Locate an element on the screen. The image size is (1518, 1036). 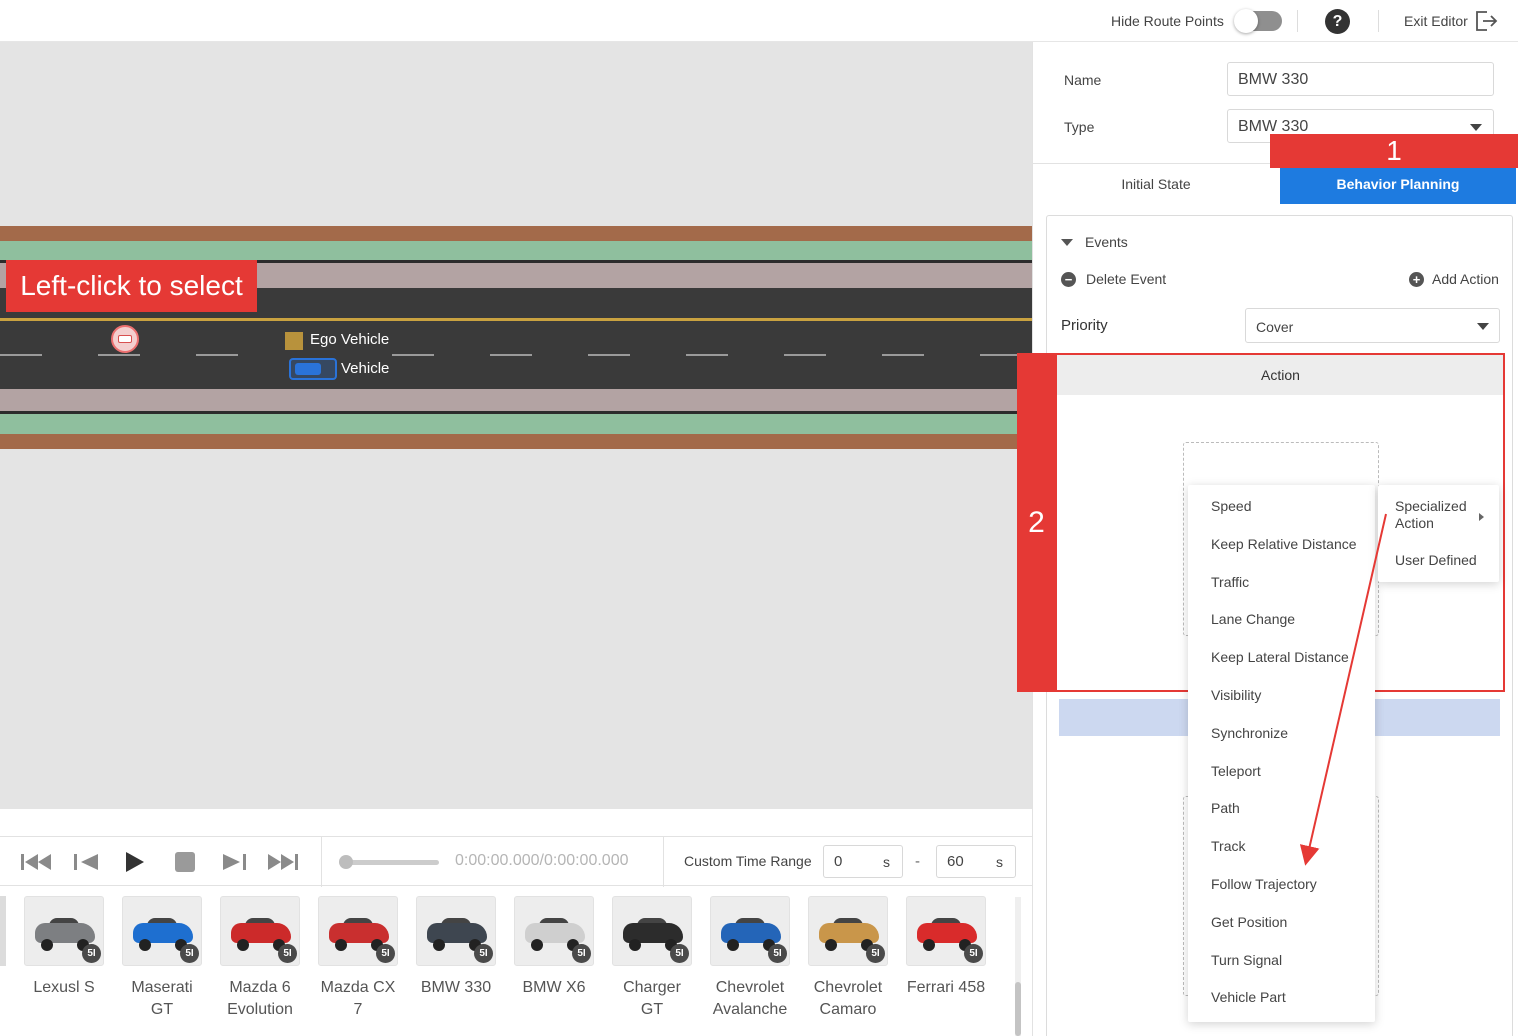
vehicle-card: 5I BMW X6 is located at coordinates (554, 947).